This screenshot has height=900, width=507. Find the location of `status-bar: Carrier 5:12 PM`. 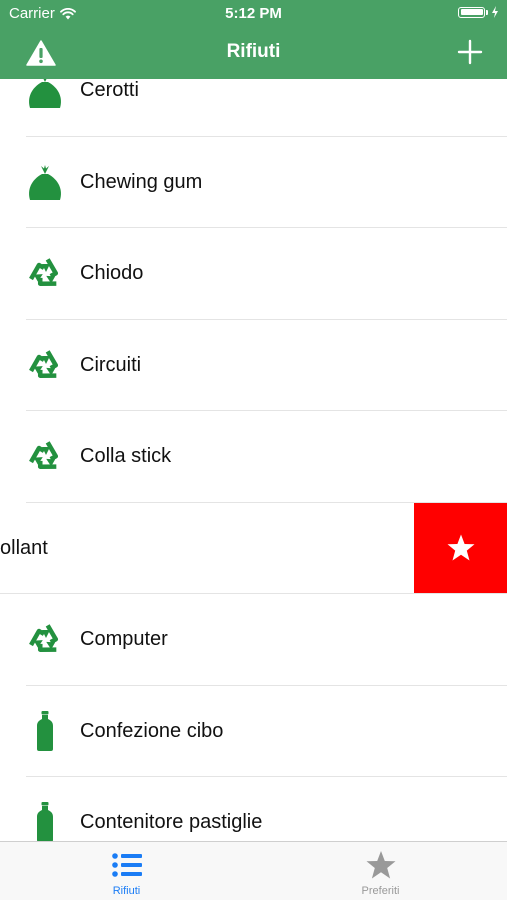

status-bar: Carrier 5:12 PM is located at coordinates (253, 14).